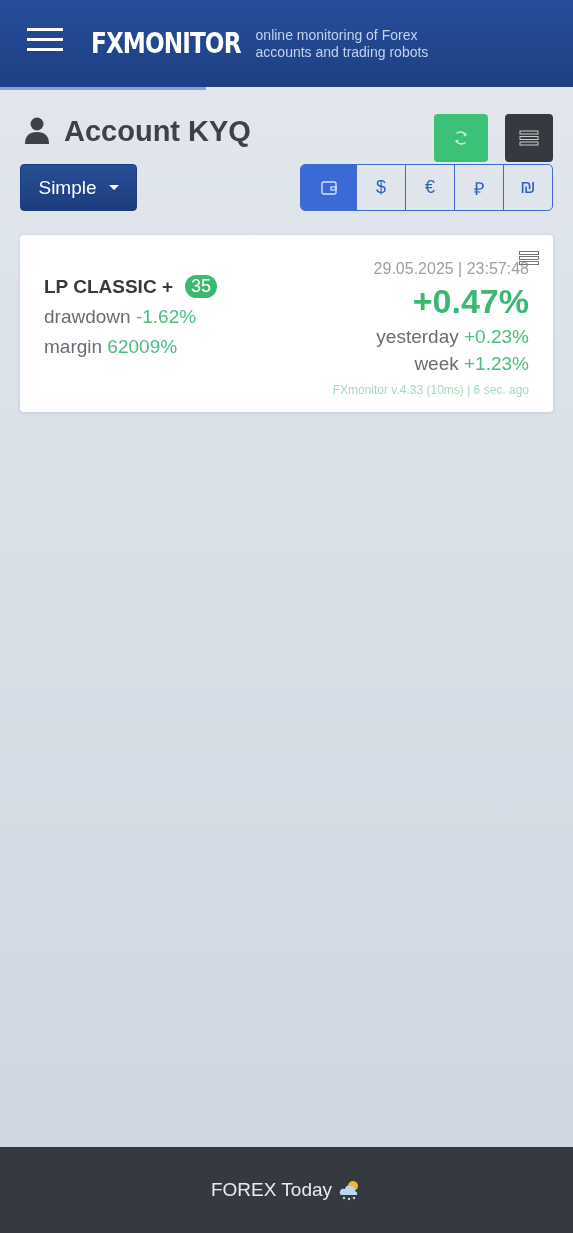 This screenshot has width=573, height=1233. What do you see at coordinates (380, 187) in the screenshot?
I see `currency-button: $` at bounding box center [380, 187].